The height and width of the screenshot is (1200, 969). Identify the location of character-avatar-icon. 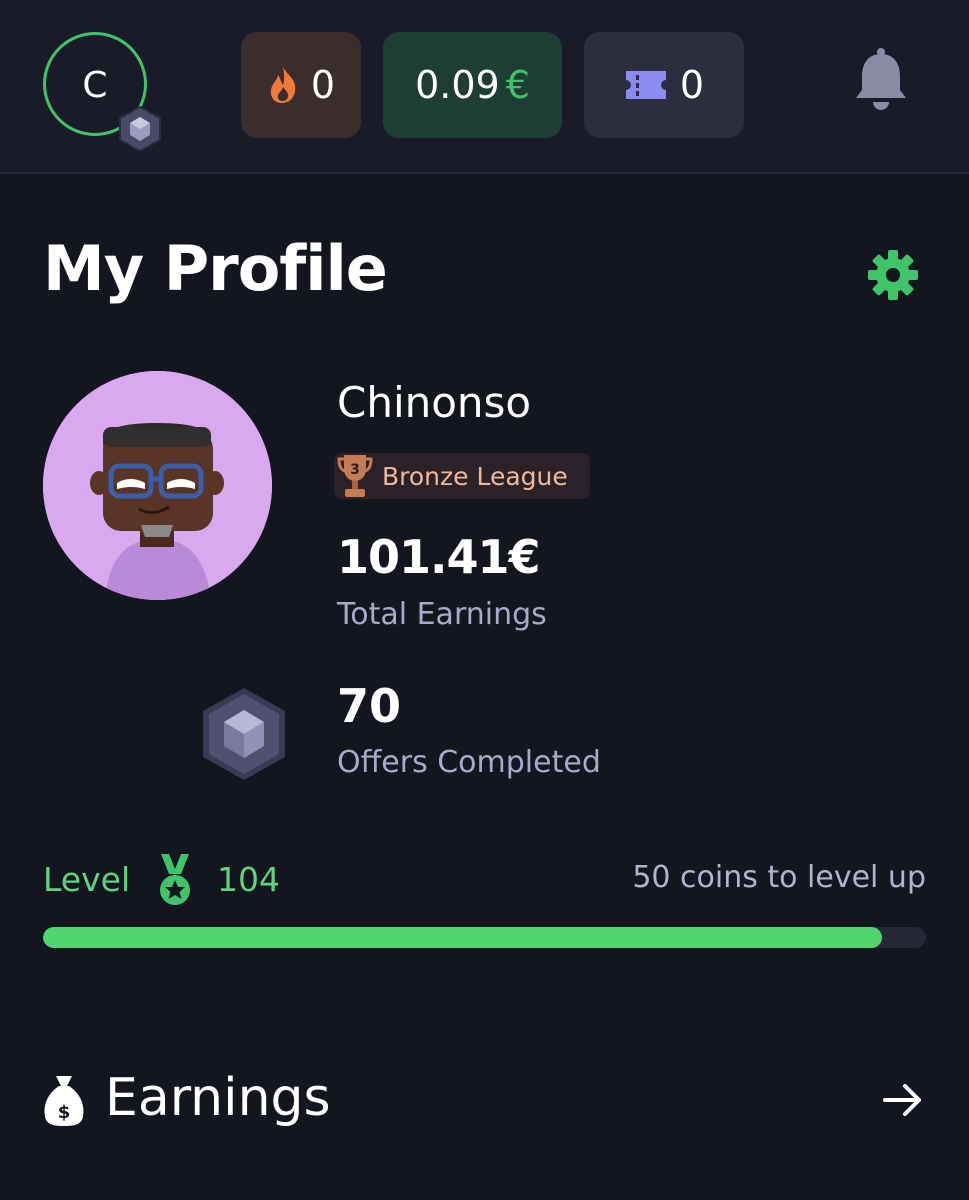
(157, 485).